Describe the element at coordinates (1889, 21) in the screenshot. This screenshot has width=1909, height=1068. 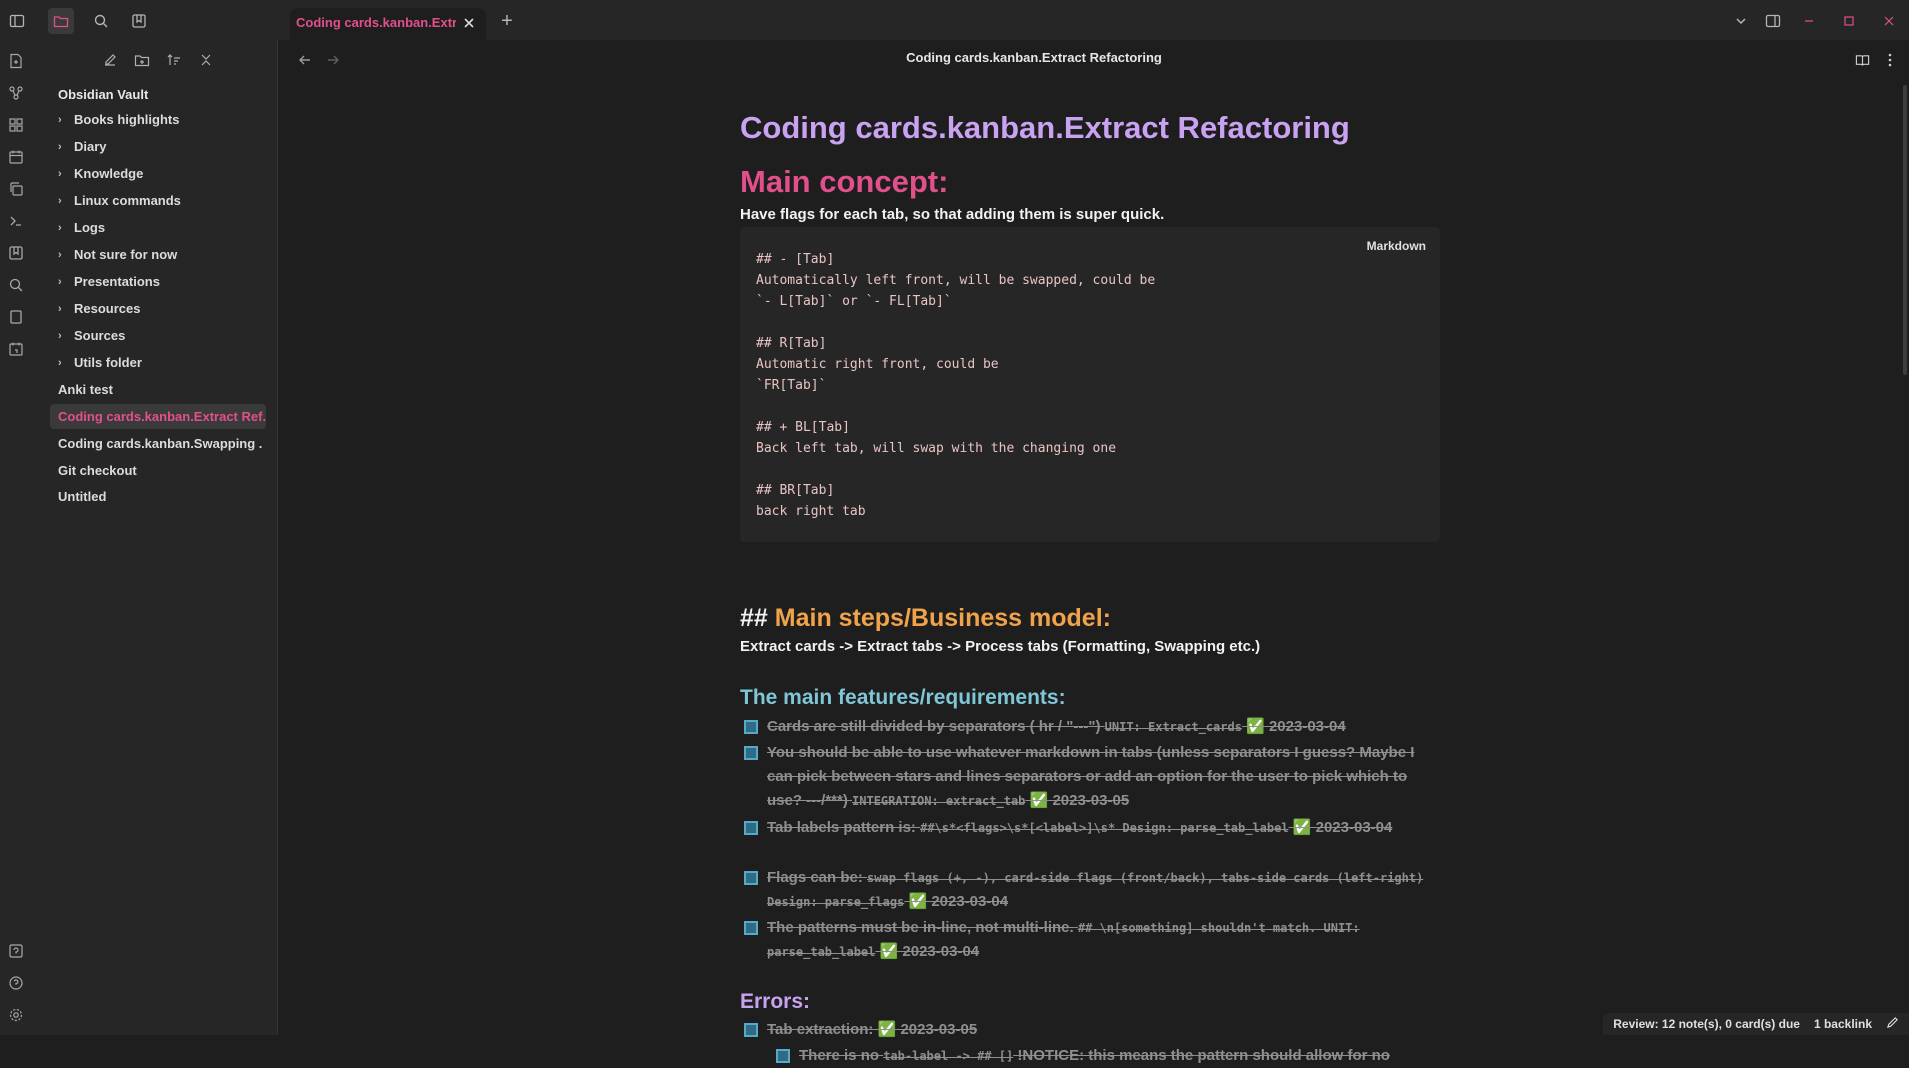
I see `window-close-icon` at that location.